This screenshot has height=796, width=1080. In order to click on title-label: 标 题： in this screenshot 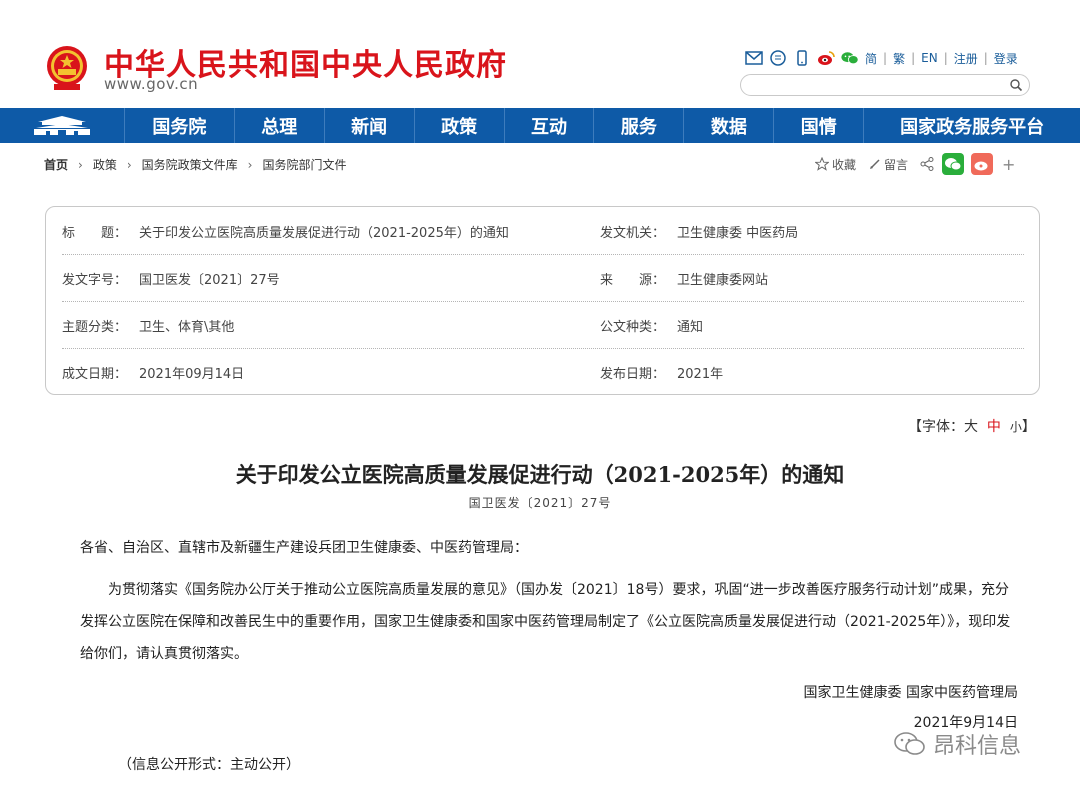, I will do `click(95, 233)`.